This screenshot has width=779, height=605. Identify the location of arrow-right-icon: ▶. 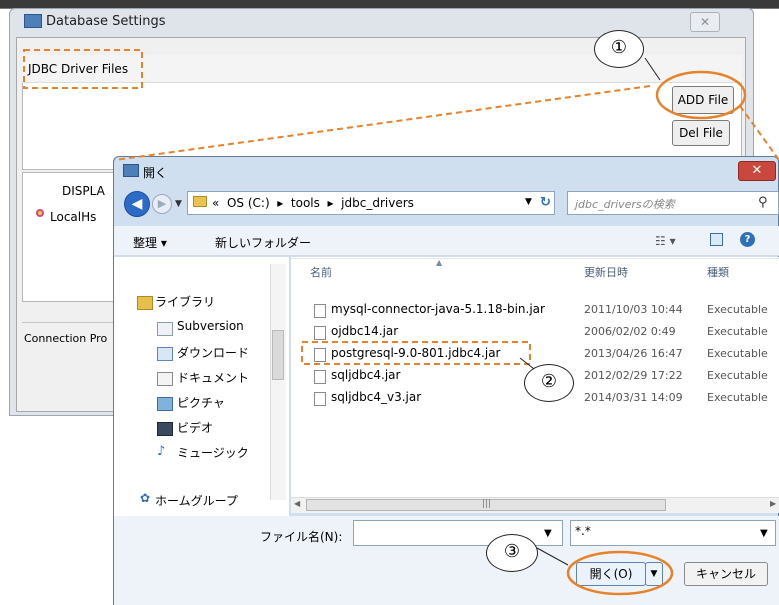
(162, 203).